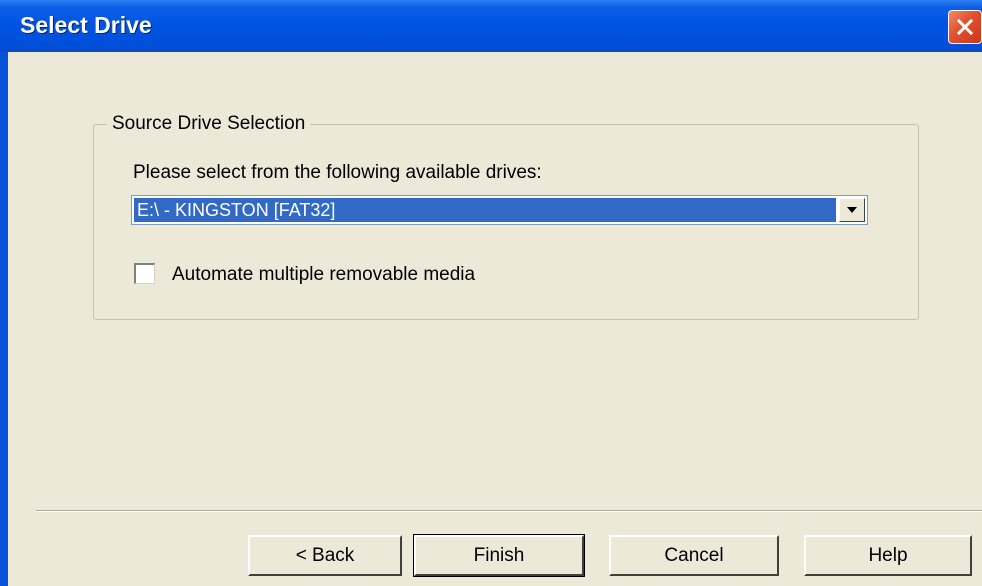 This screenshot has width=982, height=586. What do you see at coordinates (86, 25) in the screenshot?
I see `window-title: Select Drive` at bounding box center [86, 25].